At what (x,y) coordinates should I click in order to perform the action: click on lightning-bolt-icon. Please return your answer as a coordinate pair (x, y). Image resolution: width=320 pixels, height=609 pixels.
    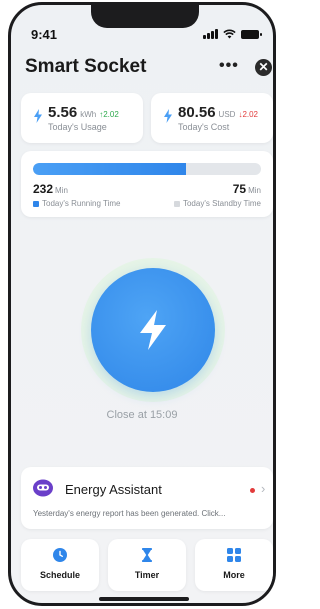
    Looking at the image, I should click on (153, 330).